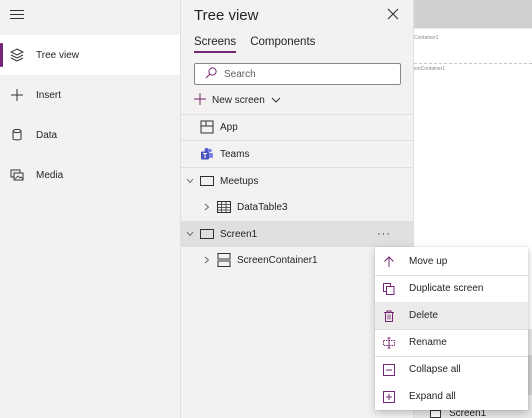 Image resolution: width=532 pixels, height=418 pixels. I want to click on more-icon: ···, so click(384, 234).